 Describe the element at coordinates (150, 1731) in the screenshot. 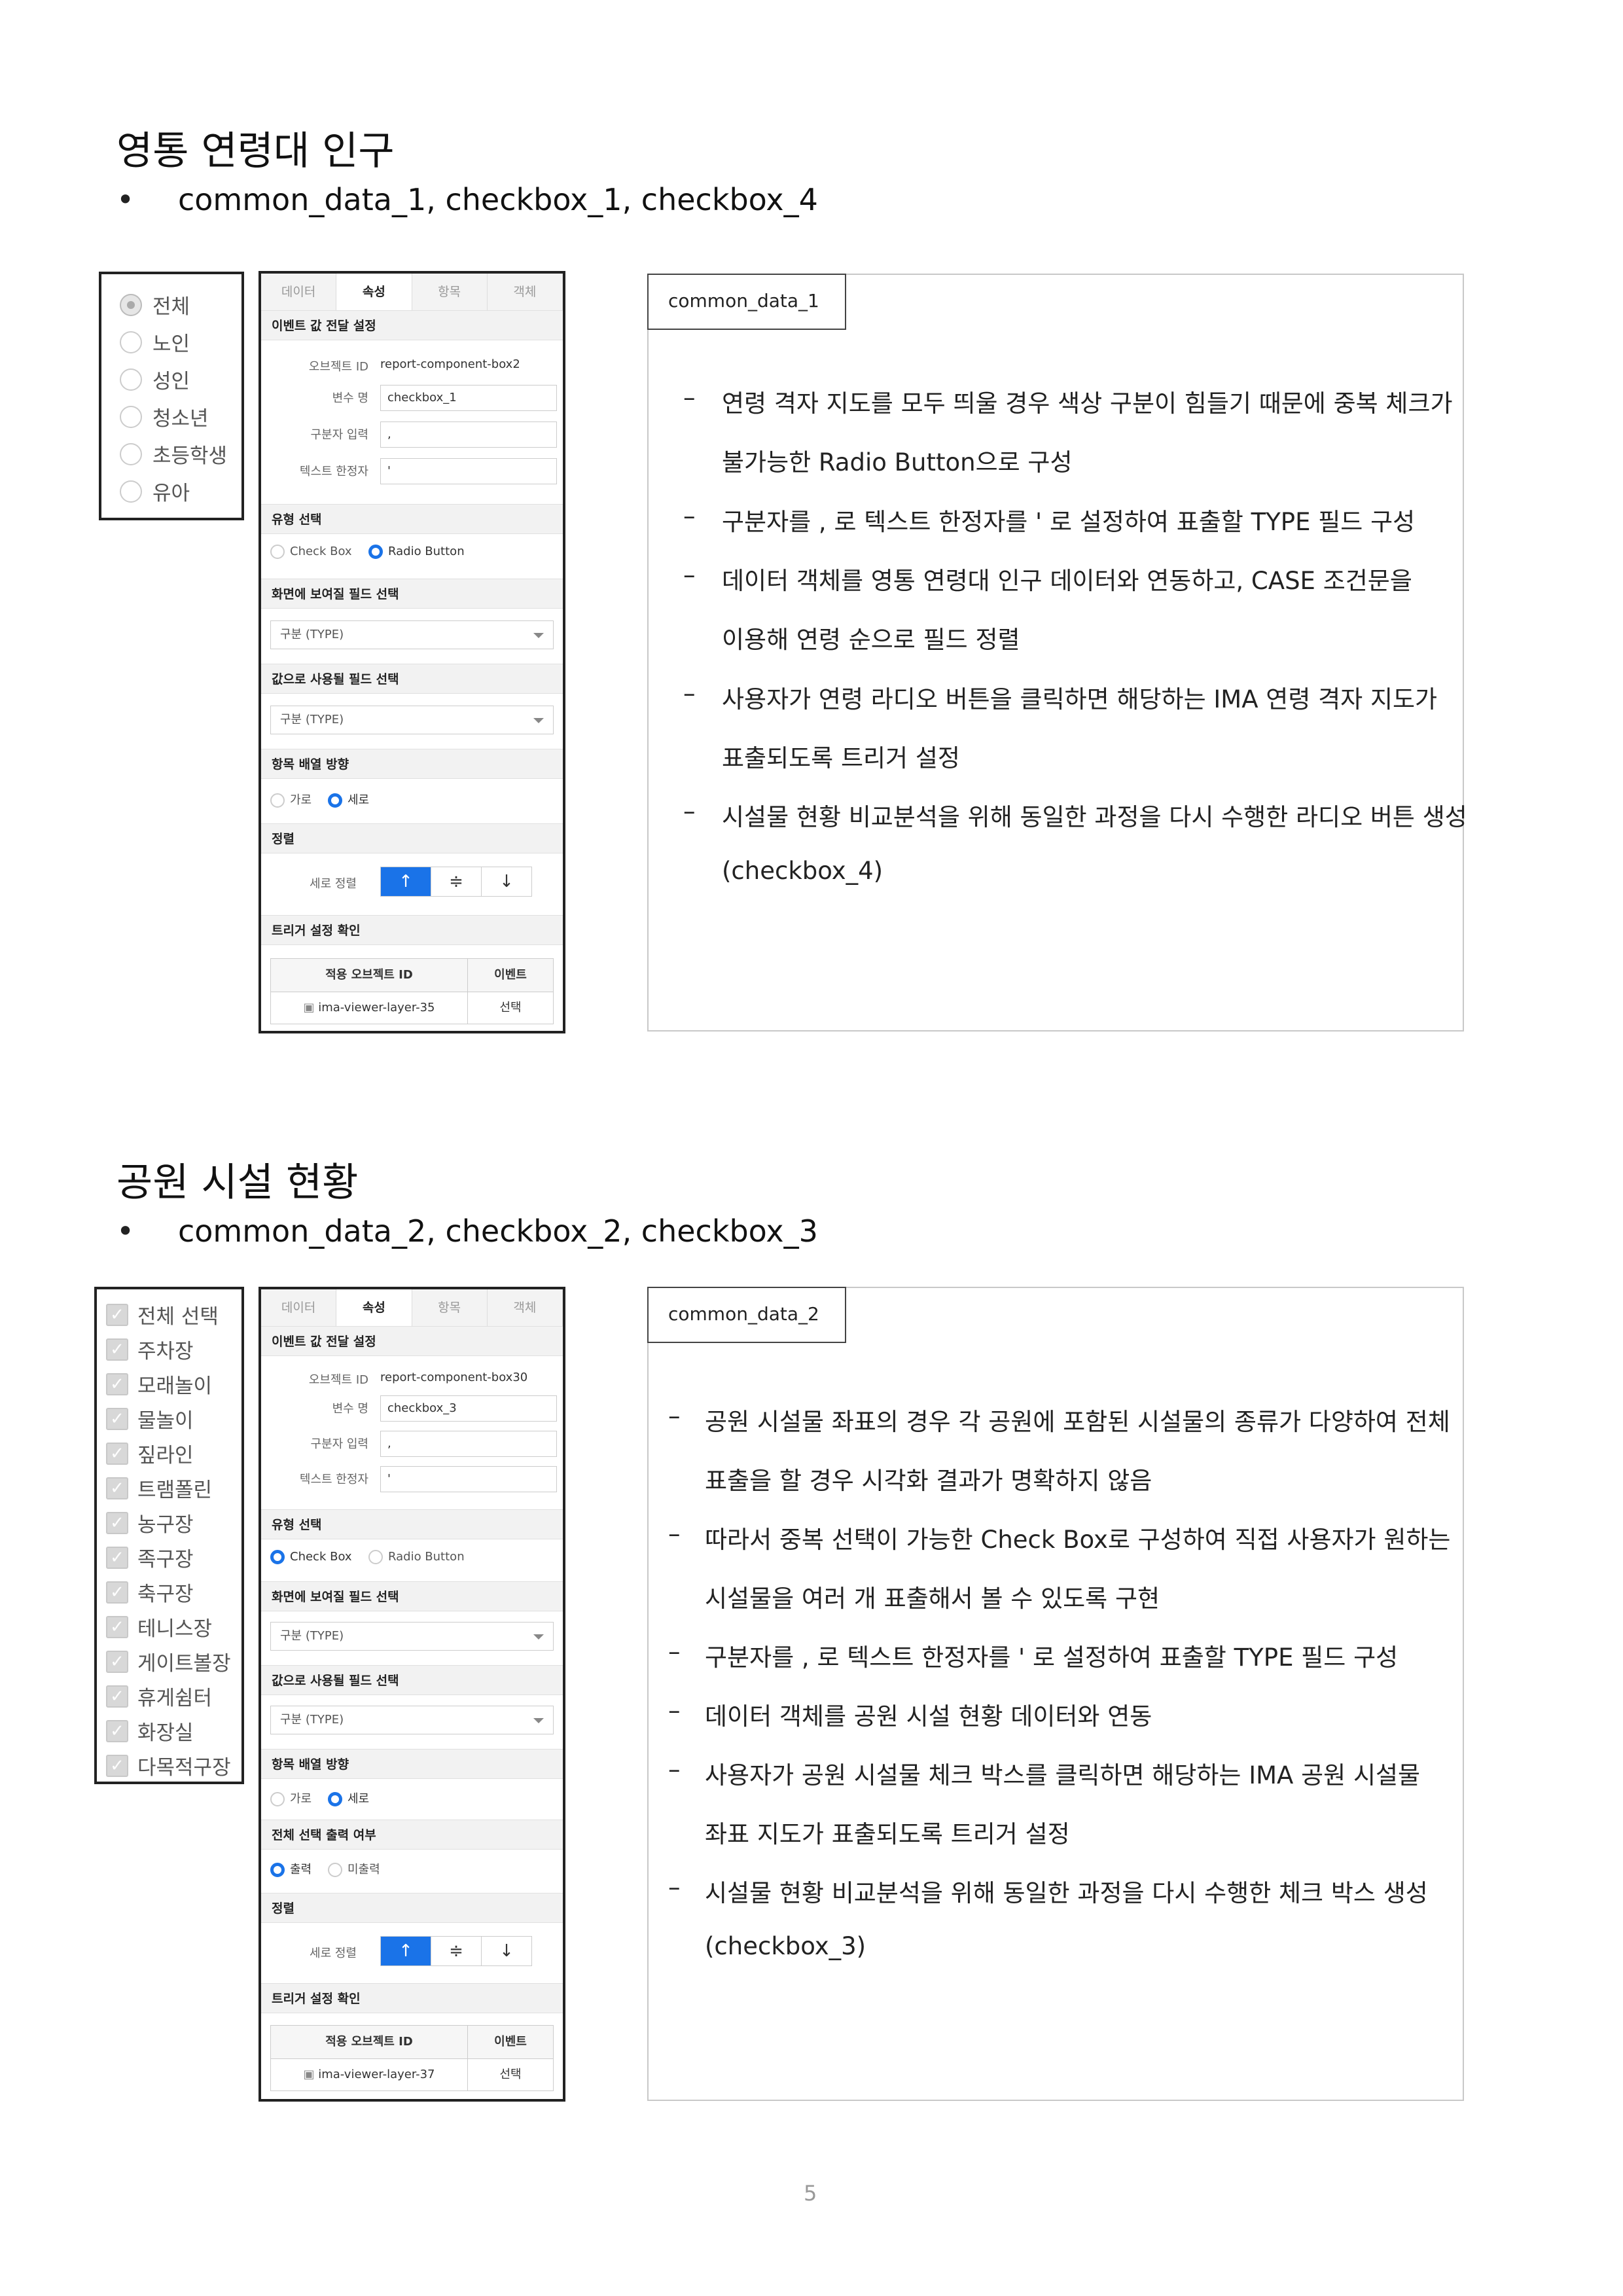

I see `checkbox-option: ✓ 화장실` at that location.